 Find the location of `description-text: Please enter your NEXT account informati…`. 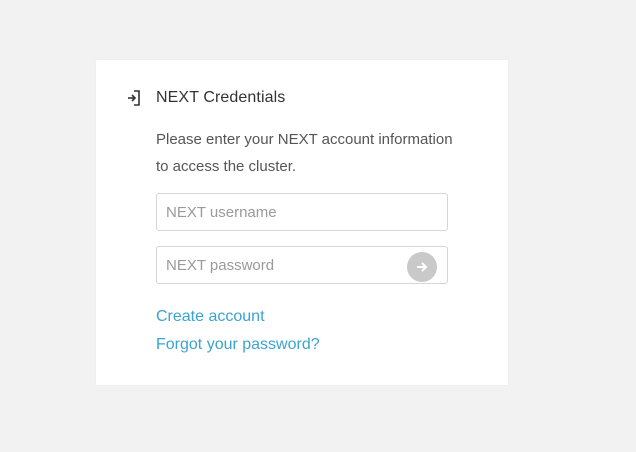

description-text: Please enter your NEXT account informati… is located at coordinates (304, 153).